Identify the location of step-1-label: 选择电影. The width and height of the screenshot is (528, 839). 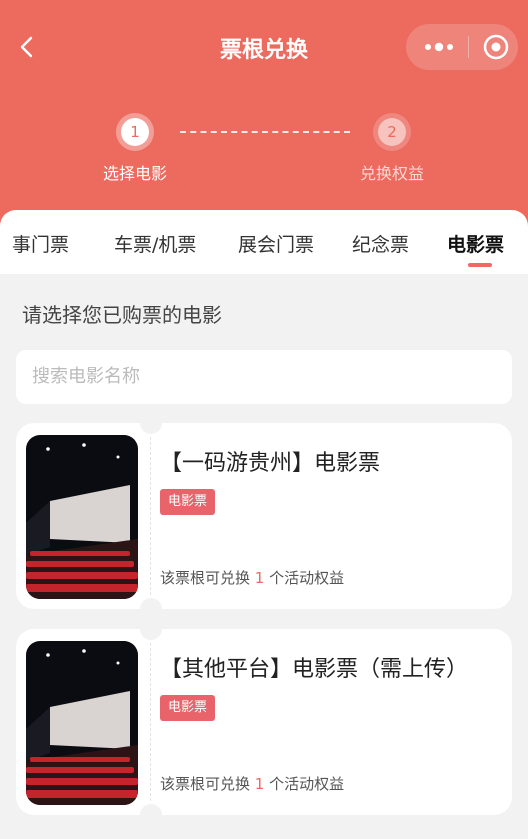
(134, 173).